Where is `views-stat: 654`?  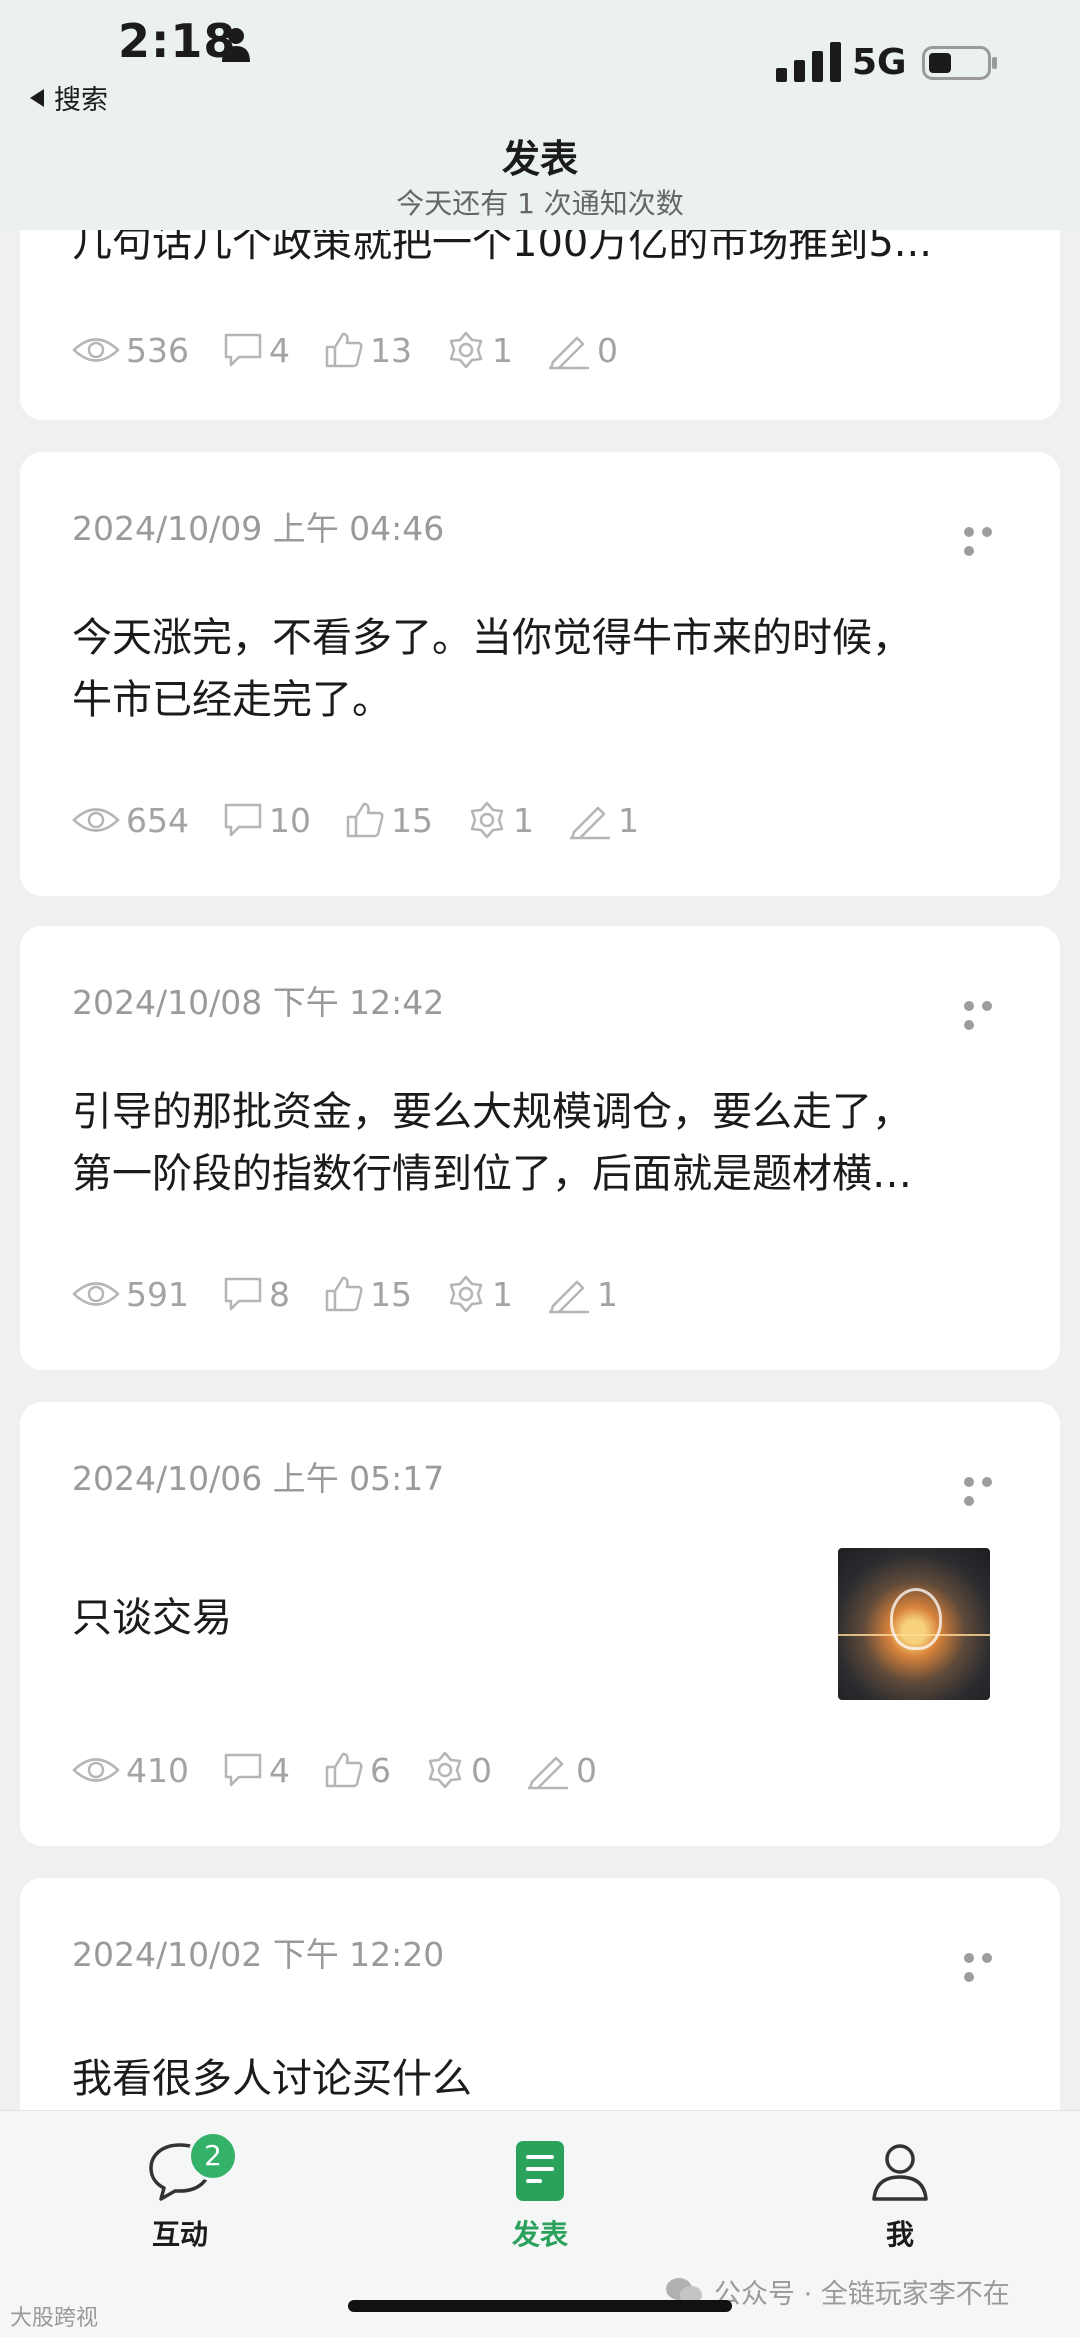
views-stat: 654 is located at coordinates (130, 820).